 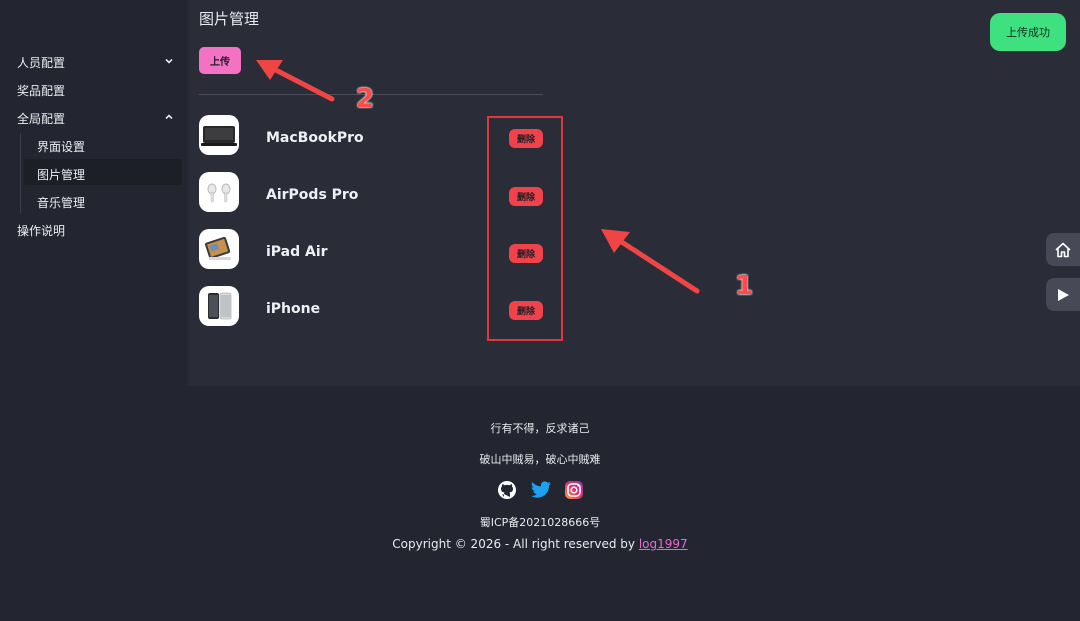 I want to click on icp-number: 蜀ICP备2021028666号, so click(x=540, y=522).